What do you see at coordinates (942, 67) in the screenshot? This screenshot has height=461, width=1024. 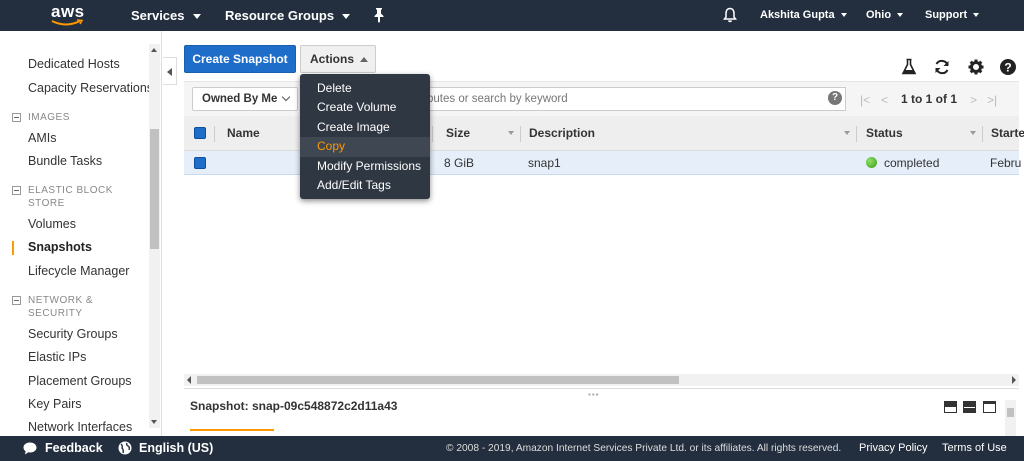 I see `refresh-icon` at bounding box center [942, 67].